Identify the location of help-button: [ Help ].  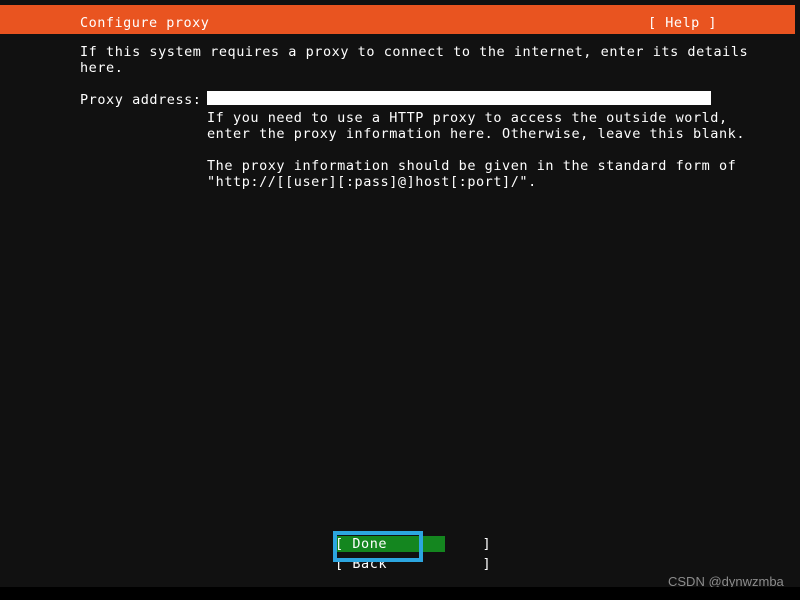
(682, 23).